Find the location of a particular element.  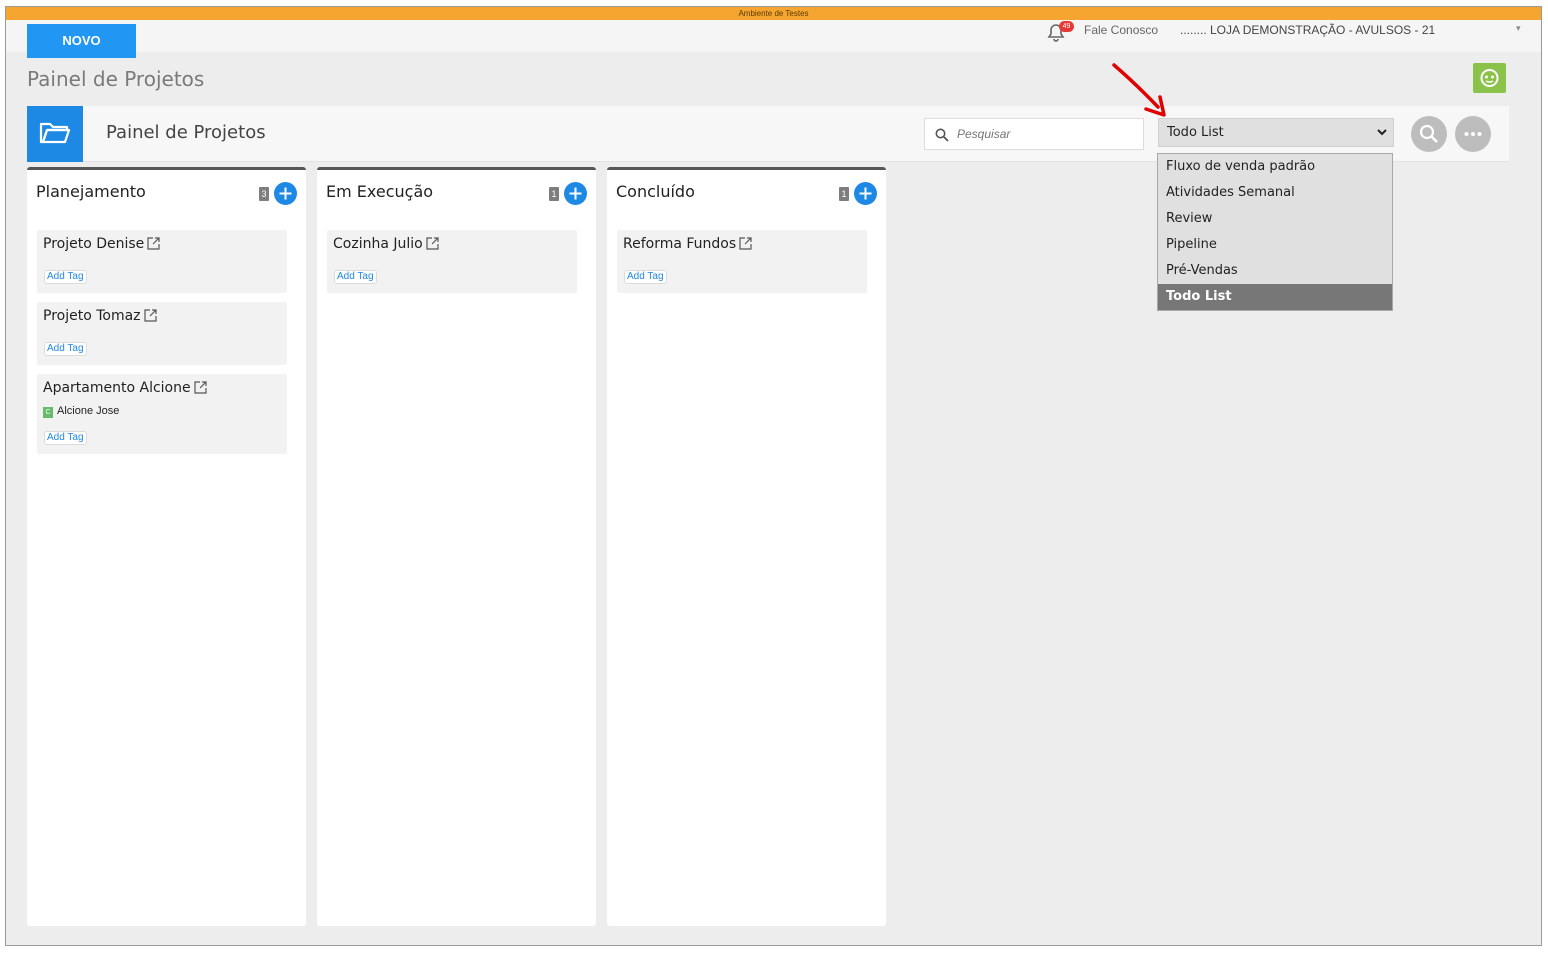

chat-button is located at coordinates (1489, 78).